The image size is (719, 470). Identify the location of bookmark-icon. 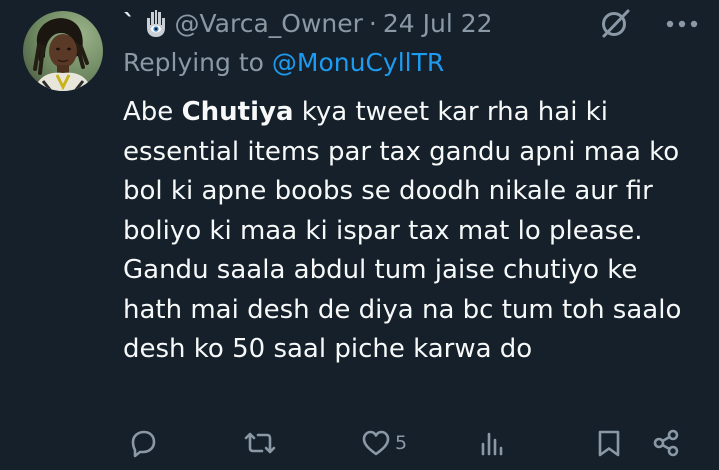
(609, 443).